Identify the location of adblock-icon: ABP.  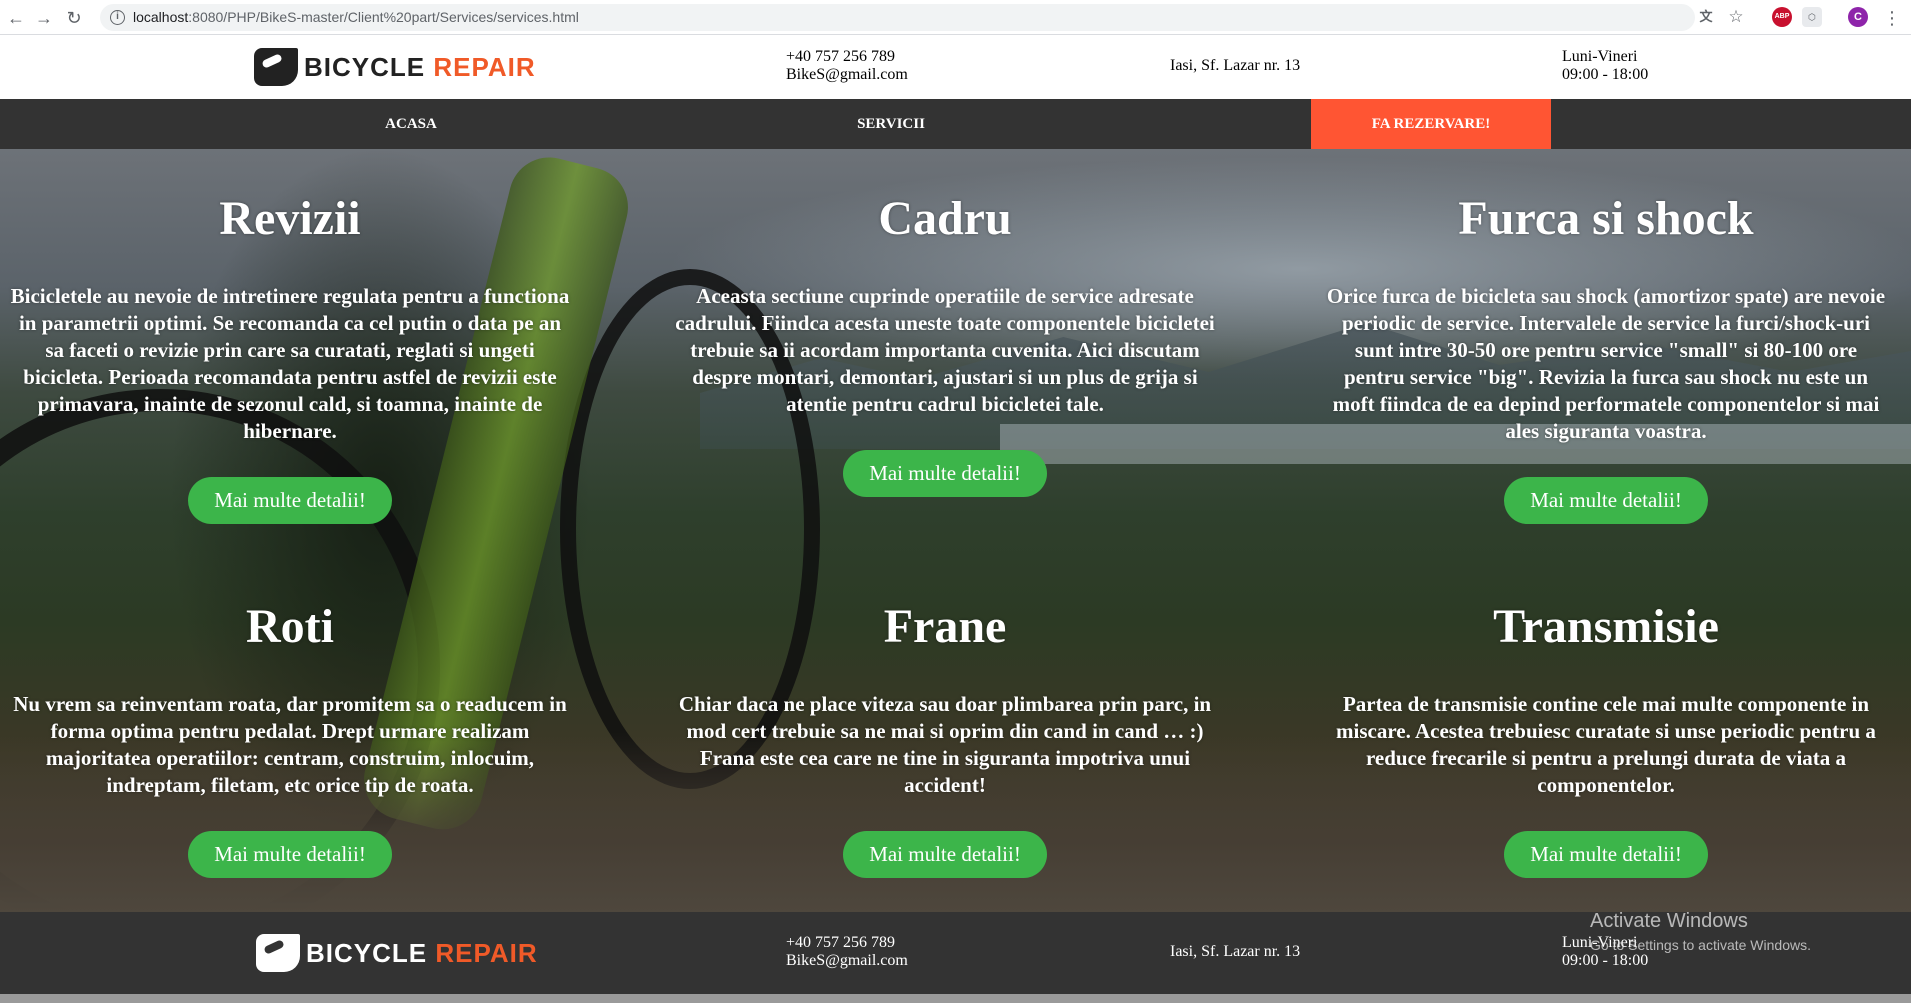
(1782, 17).